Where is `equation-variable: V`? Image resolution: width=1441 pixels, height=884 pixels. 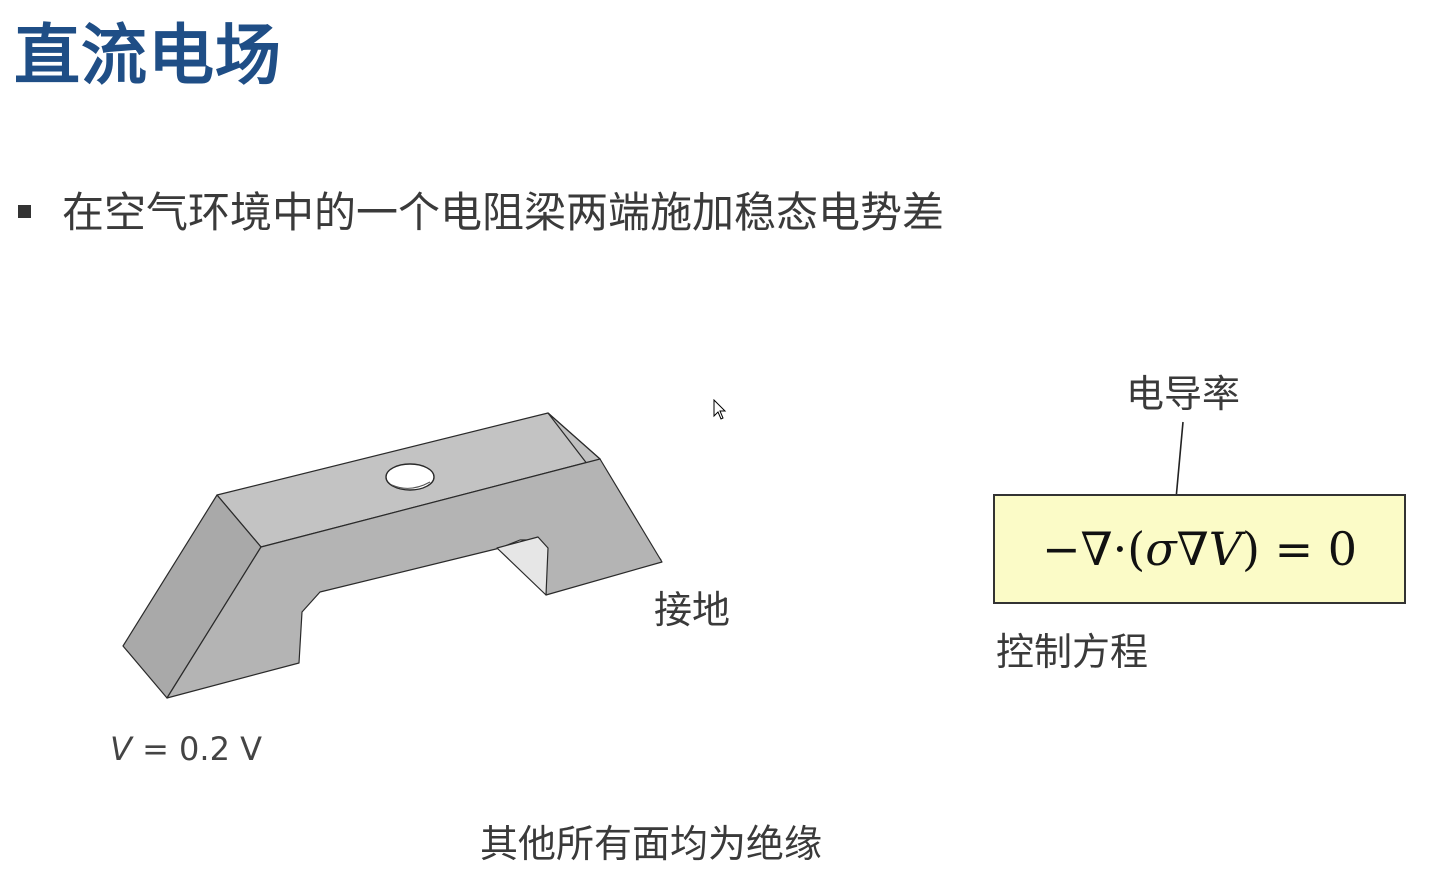 equation-variable: V is located at coordinates (1225, 549).